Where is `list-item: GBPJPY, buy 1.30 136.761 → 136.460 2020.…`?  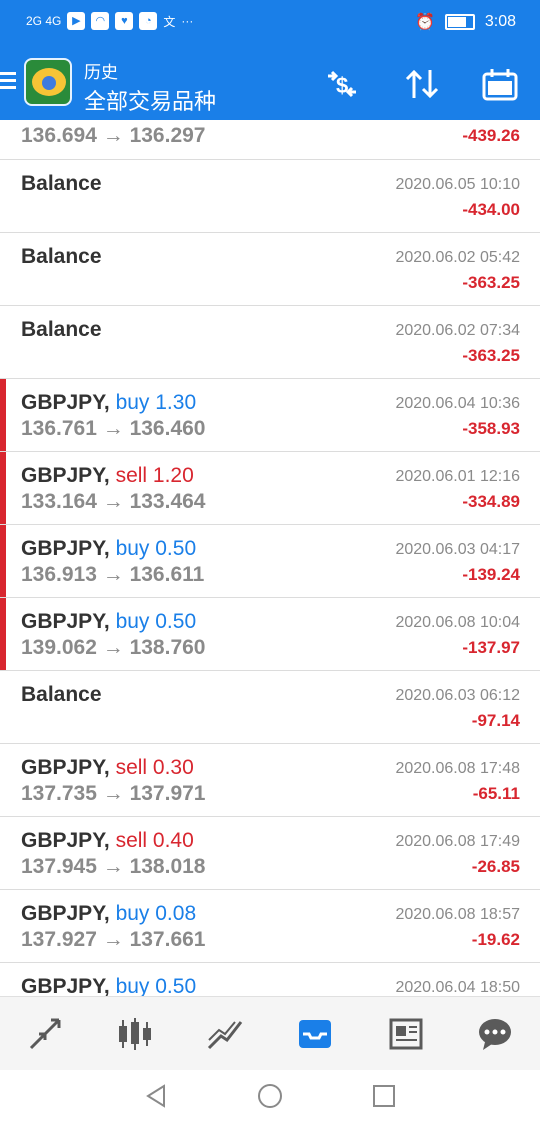 list-item: GBPJPY, buy 1.30 136.761 → 136.460 2020.… is located at coordinates (270, 415).